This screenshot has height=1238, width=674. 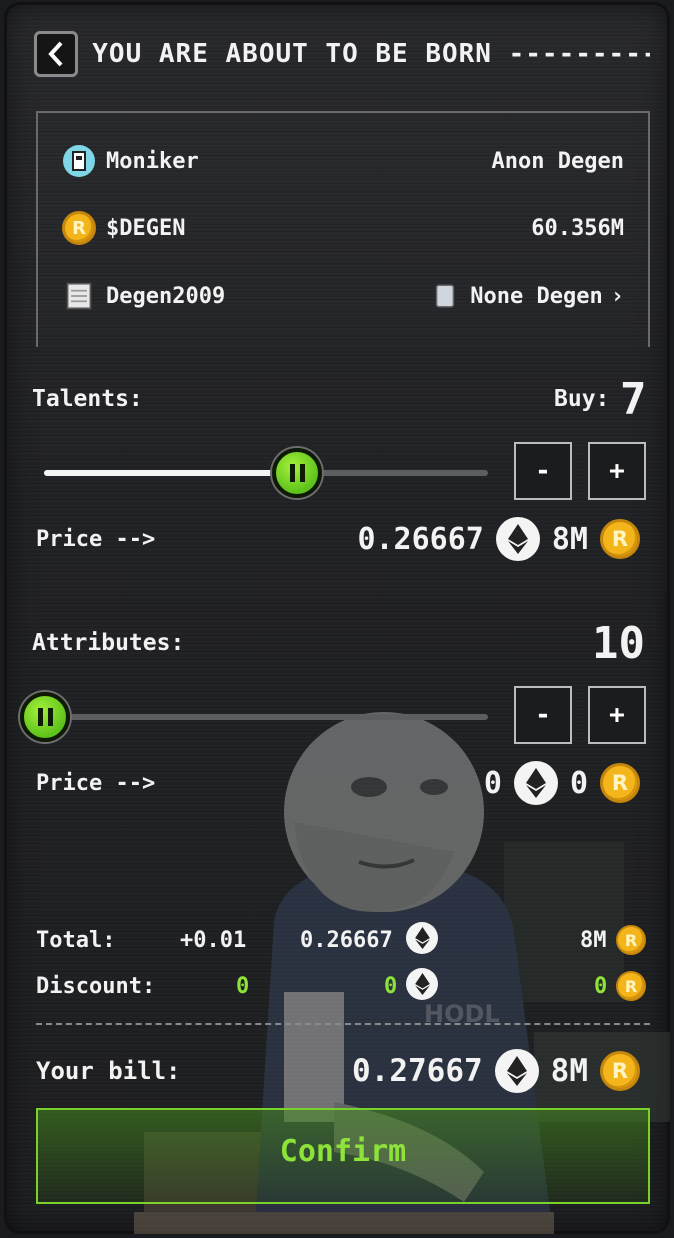 I want to click on header: YOU ARE ABOUT TO BE BORN ----------, so click(x=342, y=54).